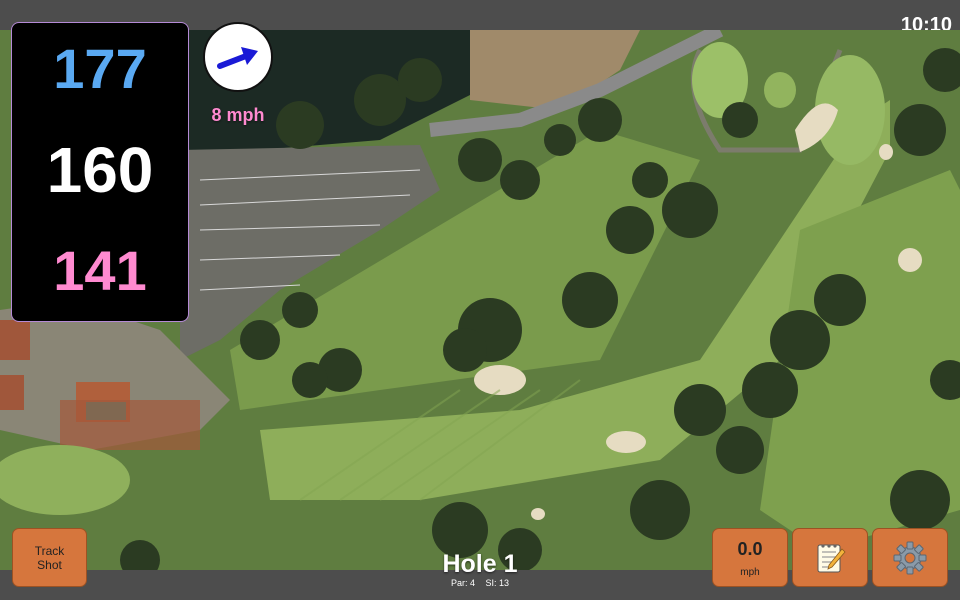 This screenshot has width=960, height=600. I want to click on settings-button, so click(910, 557).